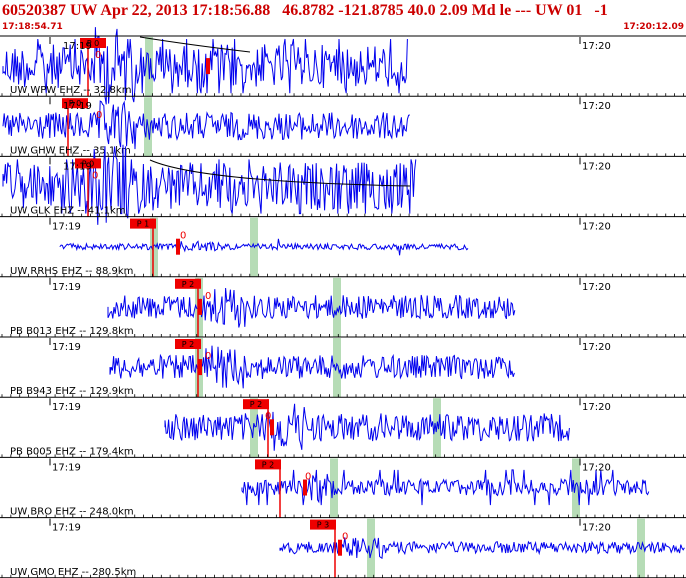 The image size is (686, 578). I want to click on pick-label: P 1, so click(143, 224).